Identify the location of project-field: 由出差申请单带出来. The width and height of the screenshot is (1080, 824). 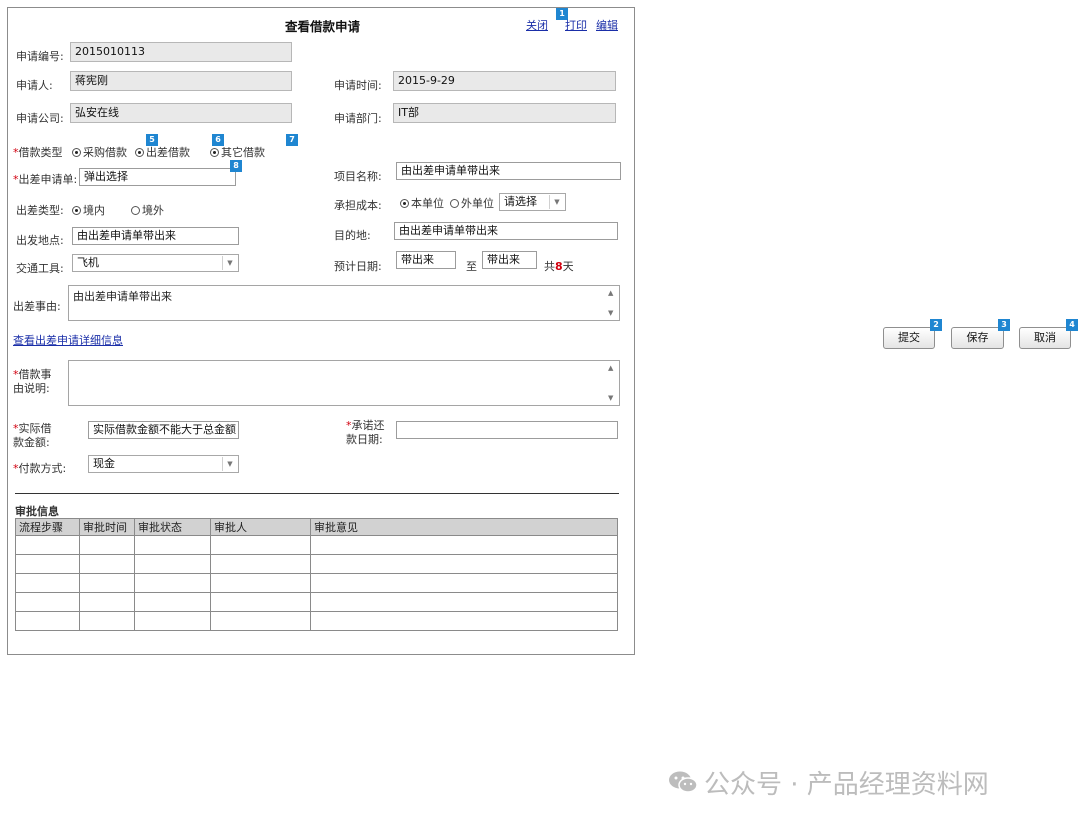
(508, 171).